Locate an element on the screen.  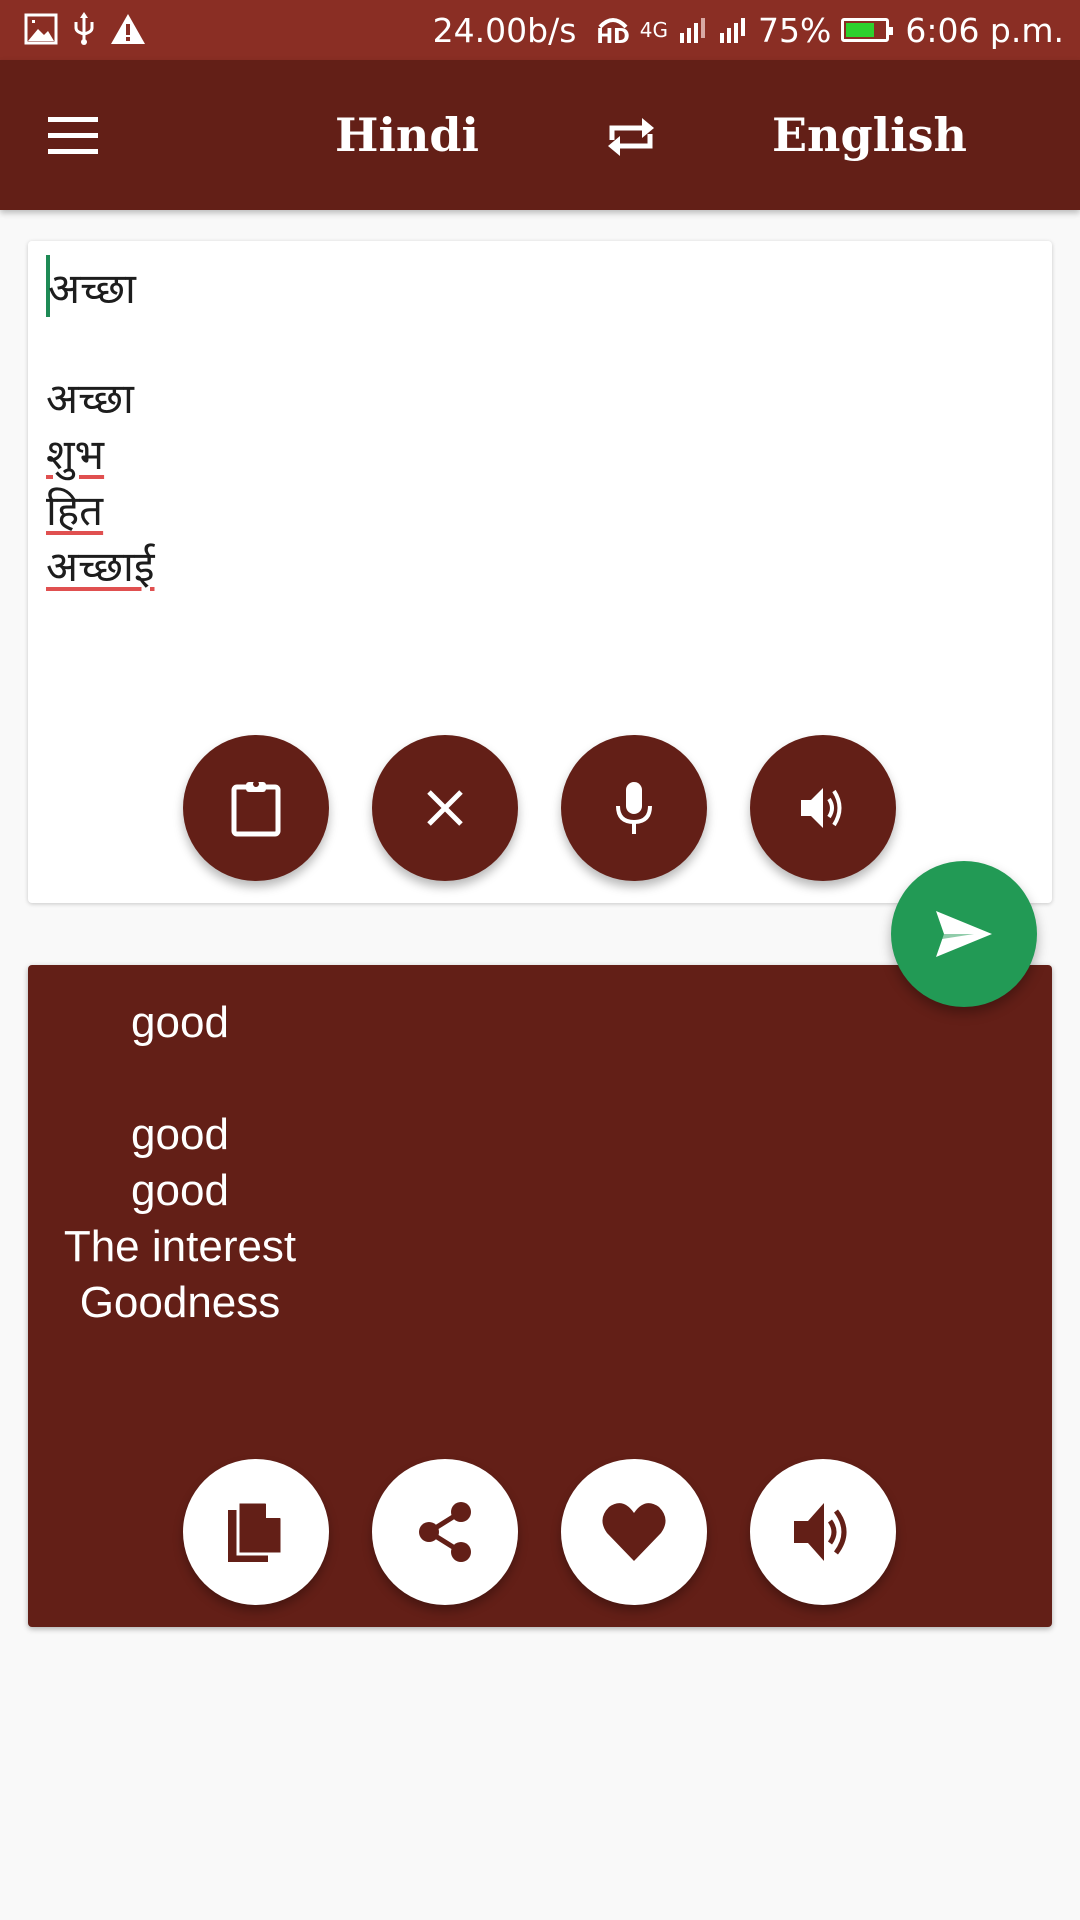
signal-sim2-icon is located at coordinates (732, 30).